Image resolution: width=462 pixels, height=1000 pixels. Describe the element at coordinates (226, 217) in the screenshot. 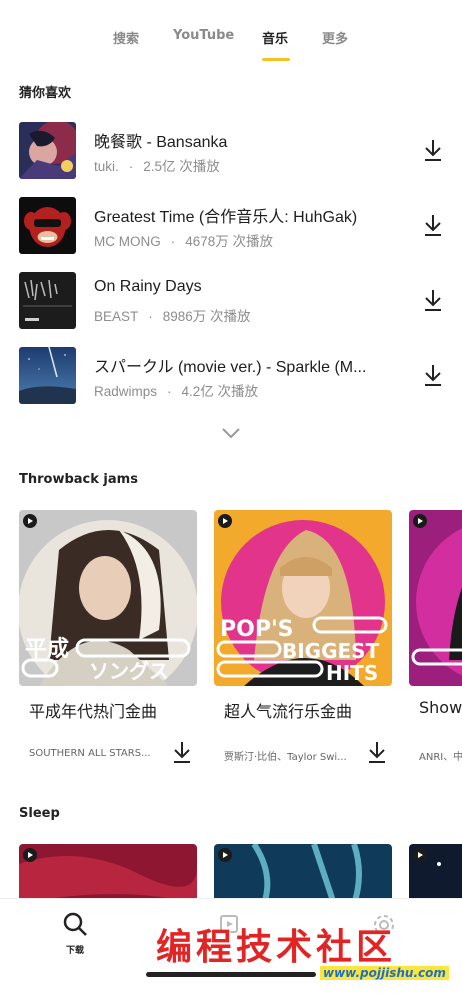

I see `song-title: Greatest Time (合作音乐人: HuhGak)` at that location.